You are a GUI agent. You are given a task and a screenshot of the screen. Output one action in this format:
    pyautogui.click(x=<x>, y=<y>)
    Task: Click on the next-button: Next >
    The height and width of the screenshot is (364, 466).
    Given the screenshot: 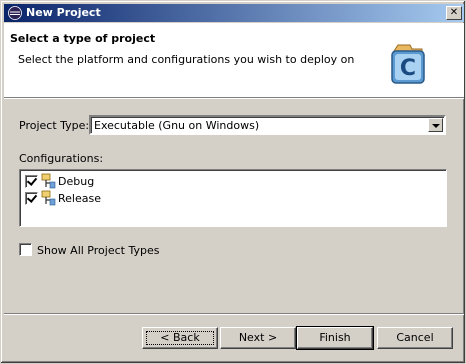 What is the action you would take?
    pyautogui.click(x=258, y=338)
    